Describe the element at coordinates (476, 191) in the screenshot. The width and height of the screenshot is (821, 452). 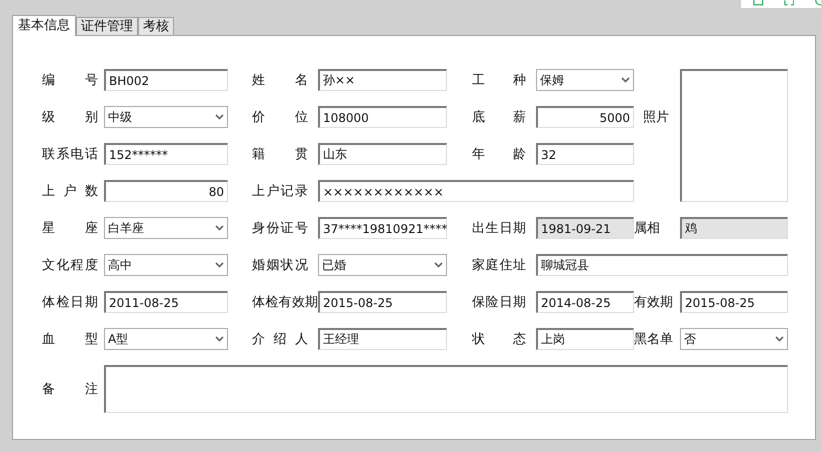
I see `text-field: ××××××××××××` at that location.